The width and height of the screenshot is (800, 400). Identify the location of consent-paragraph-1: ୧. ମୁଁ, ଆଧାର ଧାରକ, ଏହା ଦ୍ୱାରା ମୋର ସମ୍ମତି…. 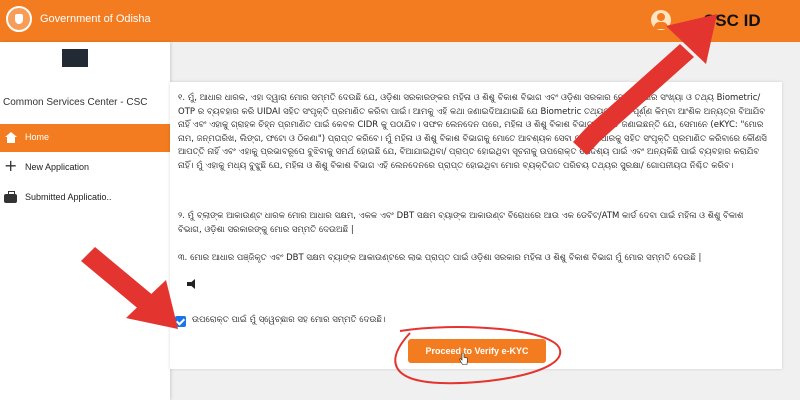
(472, 132).